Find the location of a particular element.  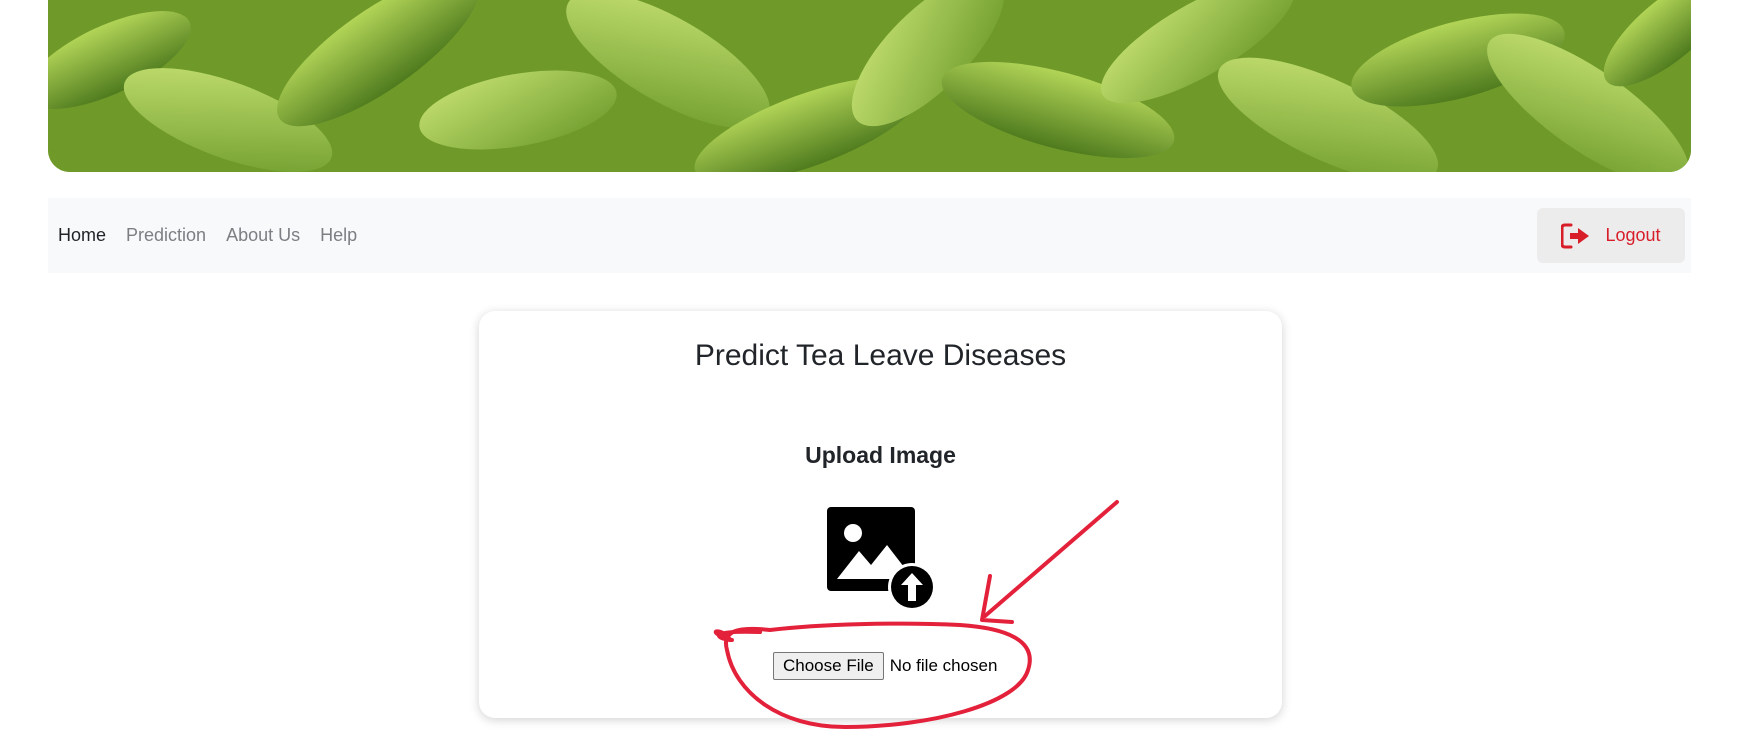

navbar: Home Prediction About Us Help Logout is located at coordinates (869, 235).